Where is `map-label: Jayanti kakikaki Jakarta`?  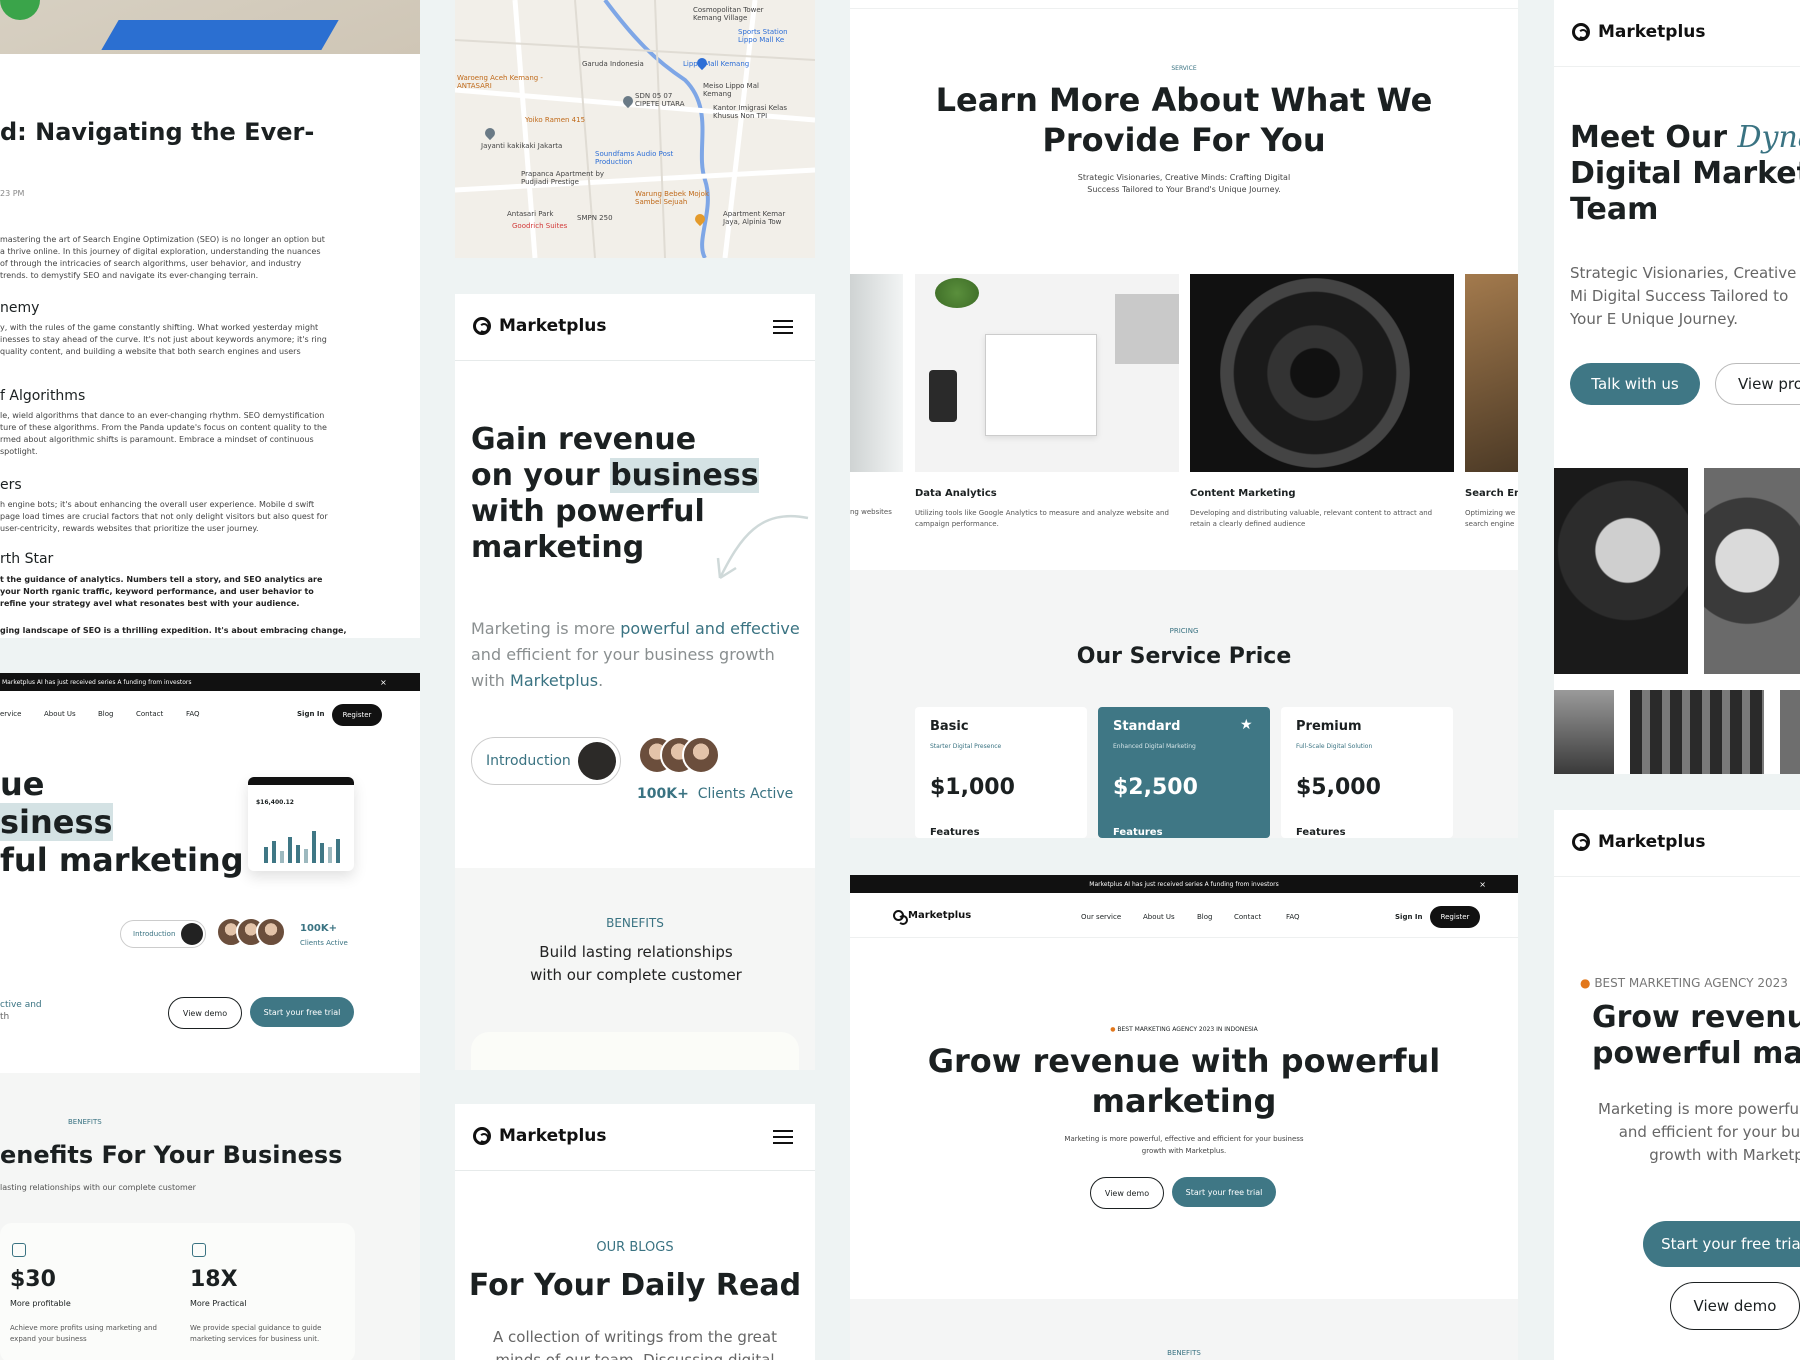 map-label: Jayanti kakikaki Jakarta is located at coordinates (522, 146).